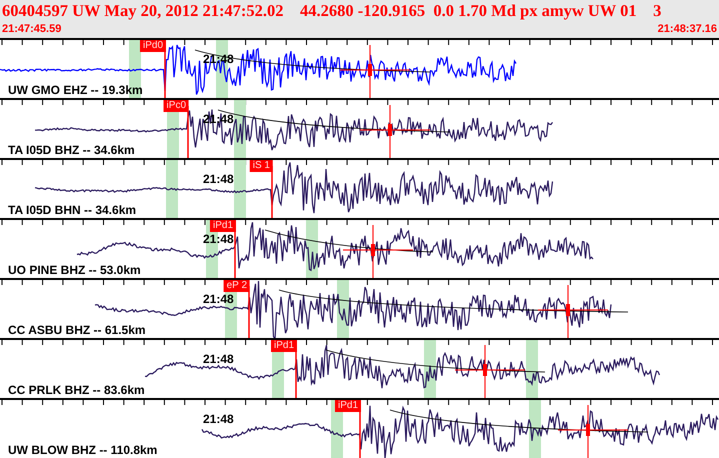 Image resolution: width=719 pixels, height=458 pixels. What do you see at coordinates (153, 46) in the screenshot?
I see `pick-label: iPd0` at bounding box center [153, 46].